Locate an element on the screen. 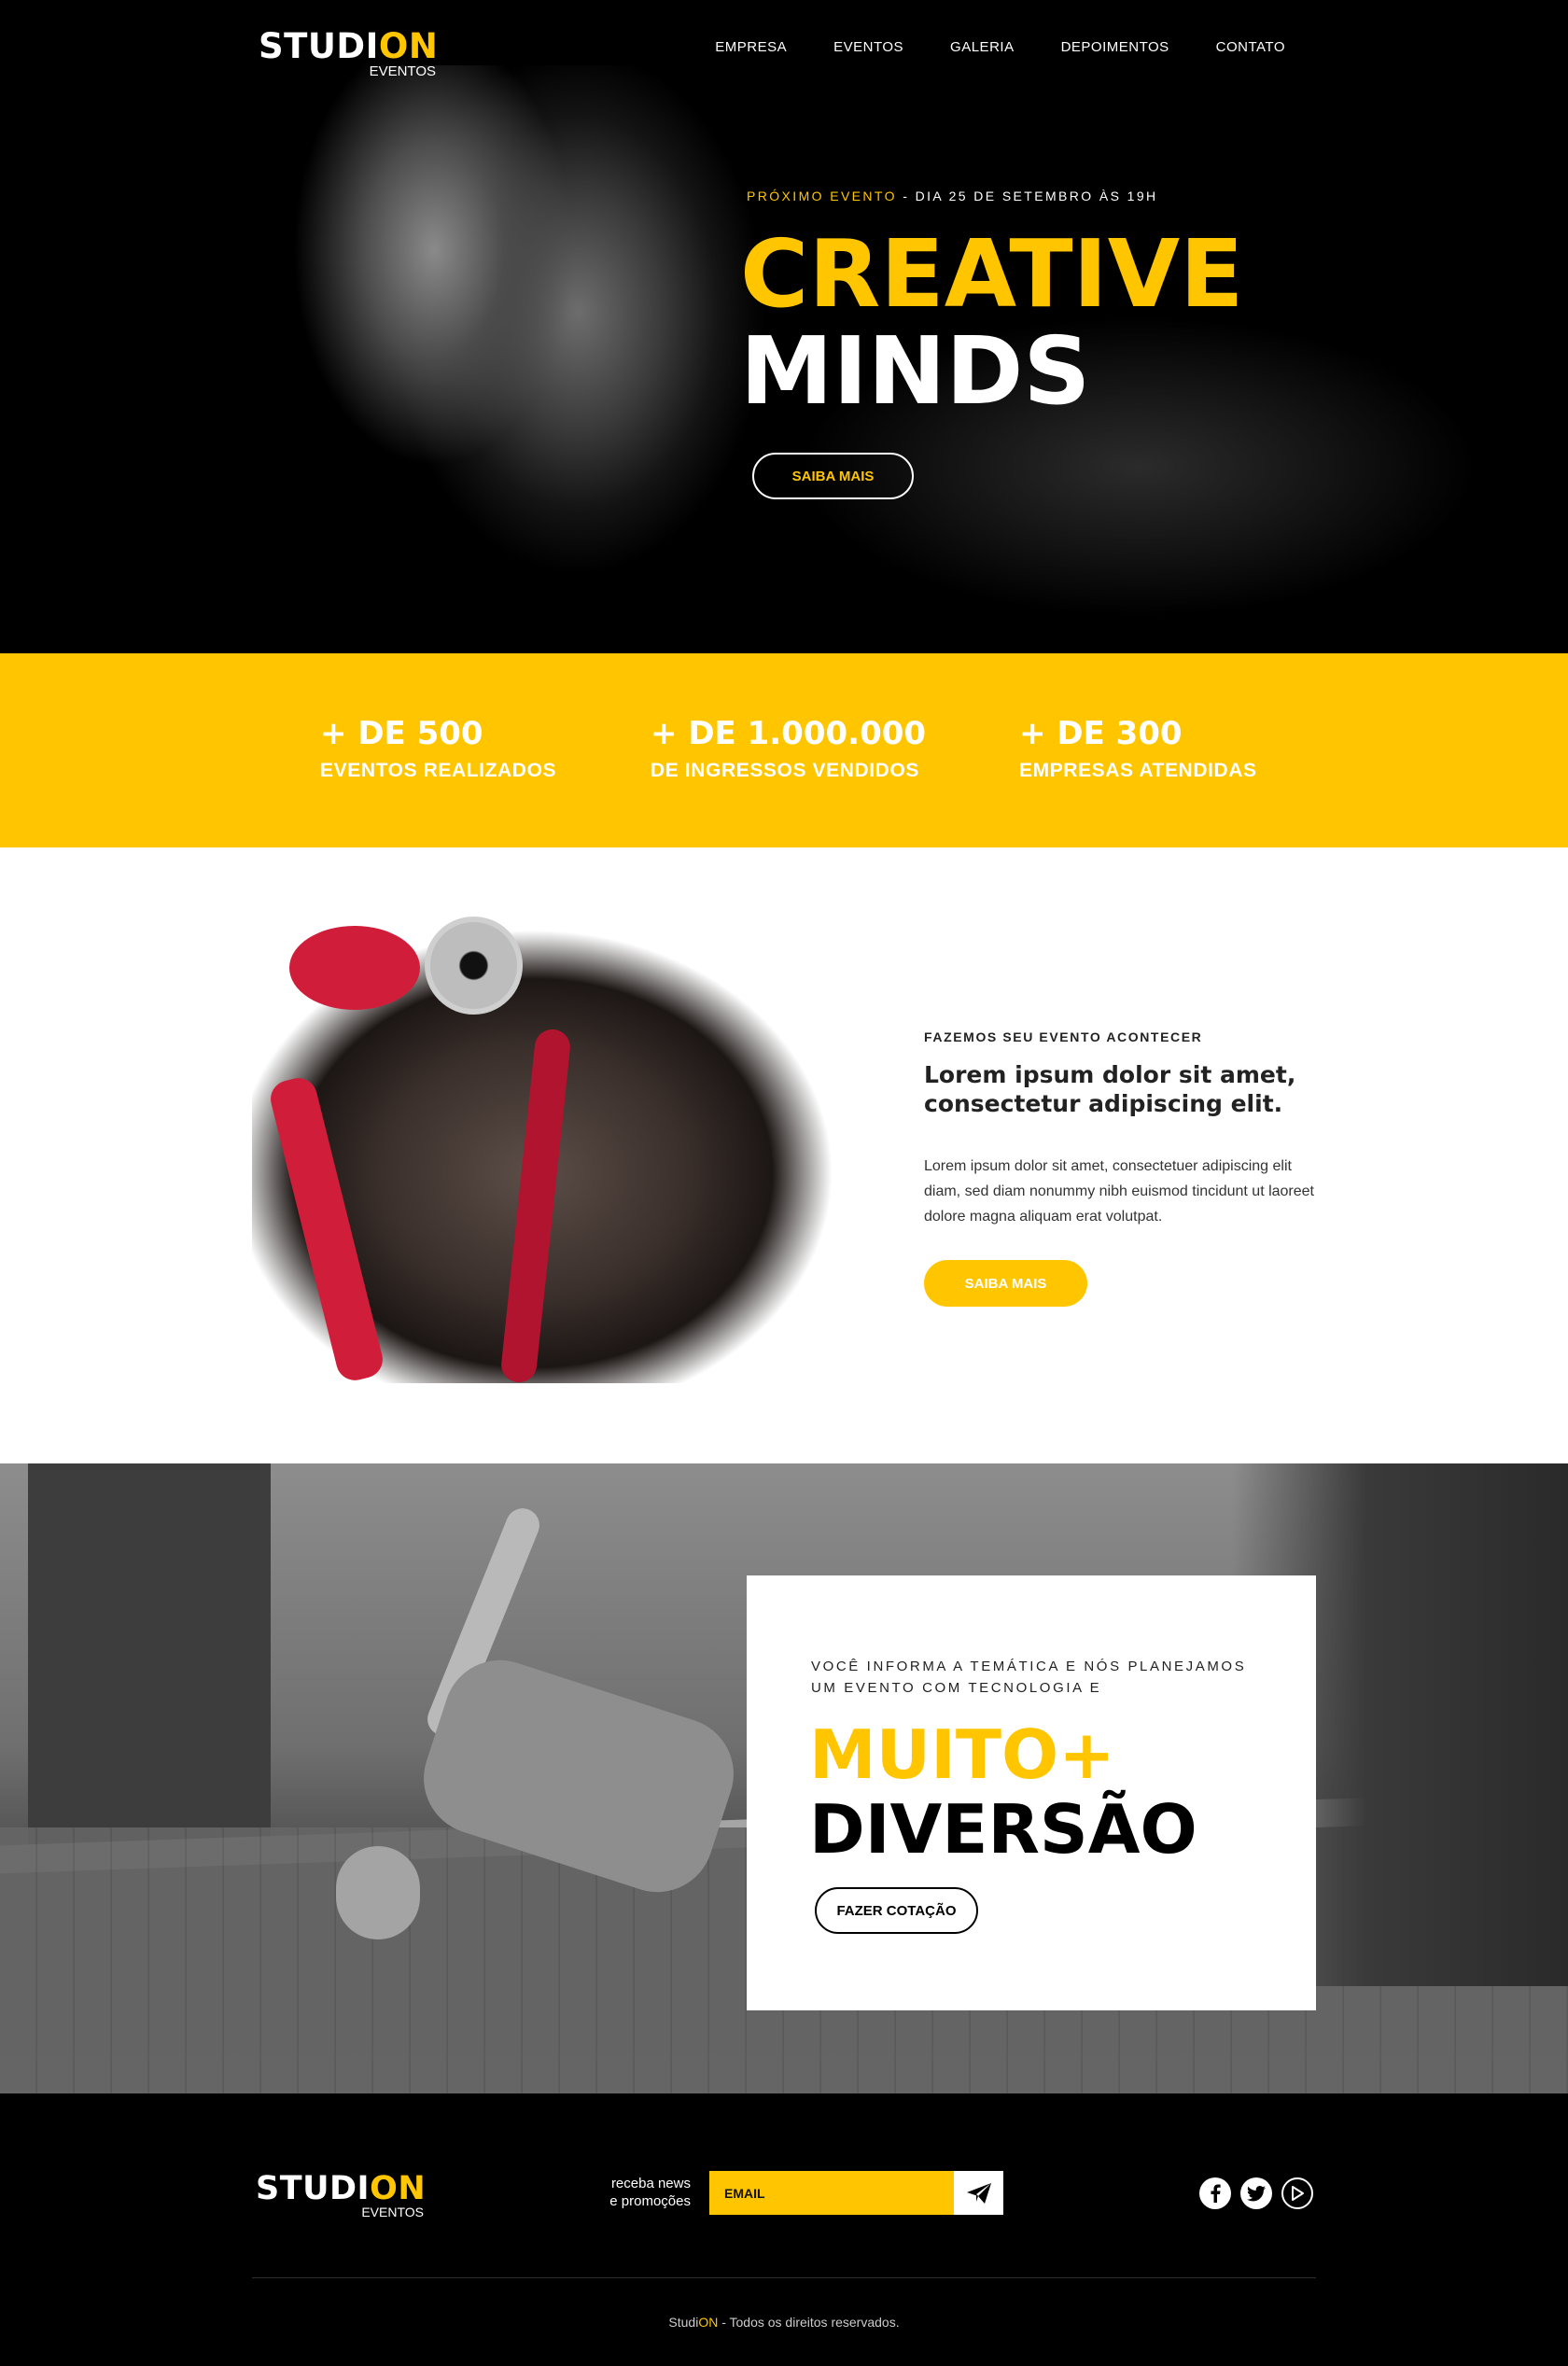 The height and width of the screenshot is (2366, 1568). stat-eventos: + DE 500 EVENTOS REALIZADOS is located at coordinates (438, 748).